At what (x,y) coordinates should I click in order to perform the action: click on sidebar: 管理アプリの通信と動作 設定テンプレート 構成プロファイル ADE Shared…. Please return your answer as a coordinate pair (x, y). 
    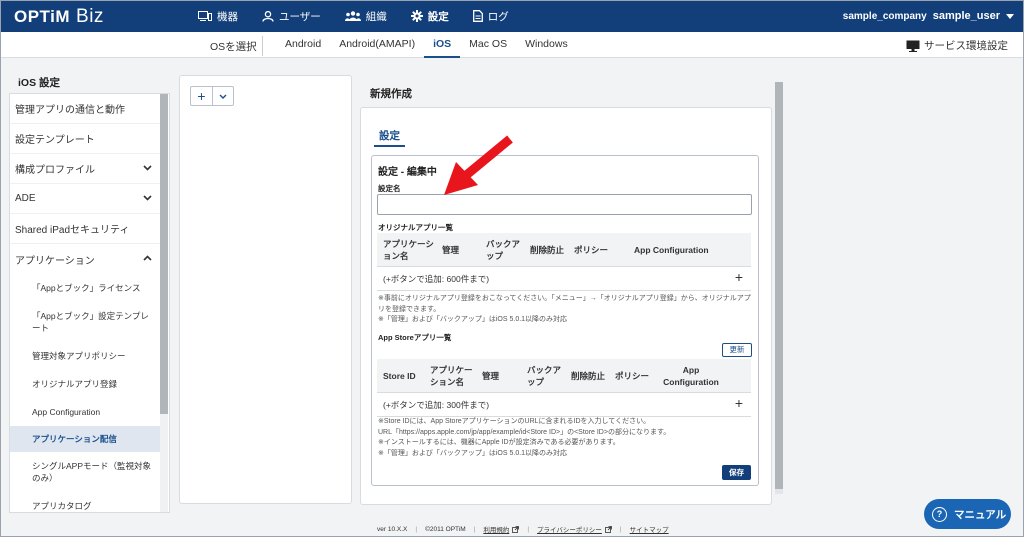
    Looking at the image, I should click on (89, 303).